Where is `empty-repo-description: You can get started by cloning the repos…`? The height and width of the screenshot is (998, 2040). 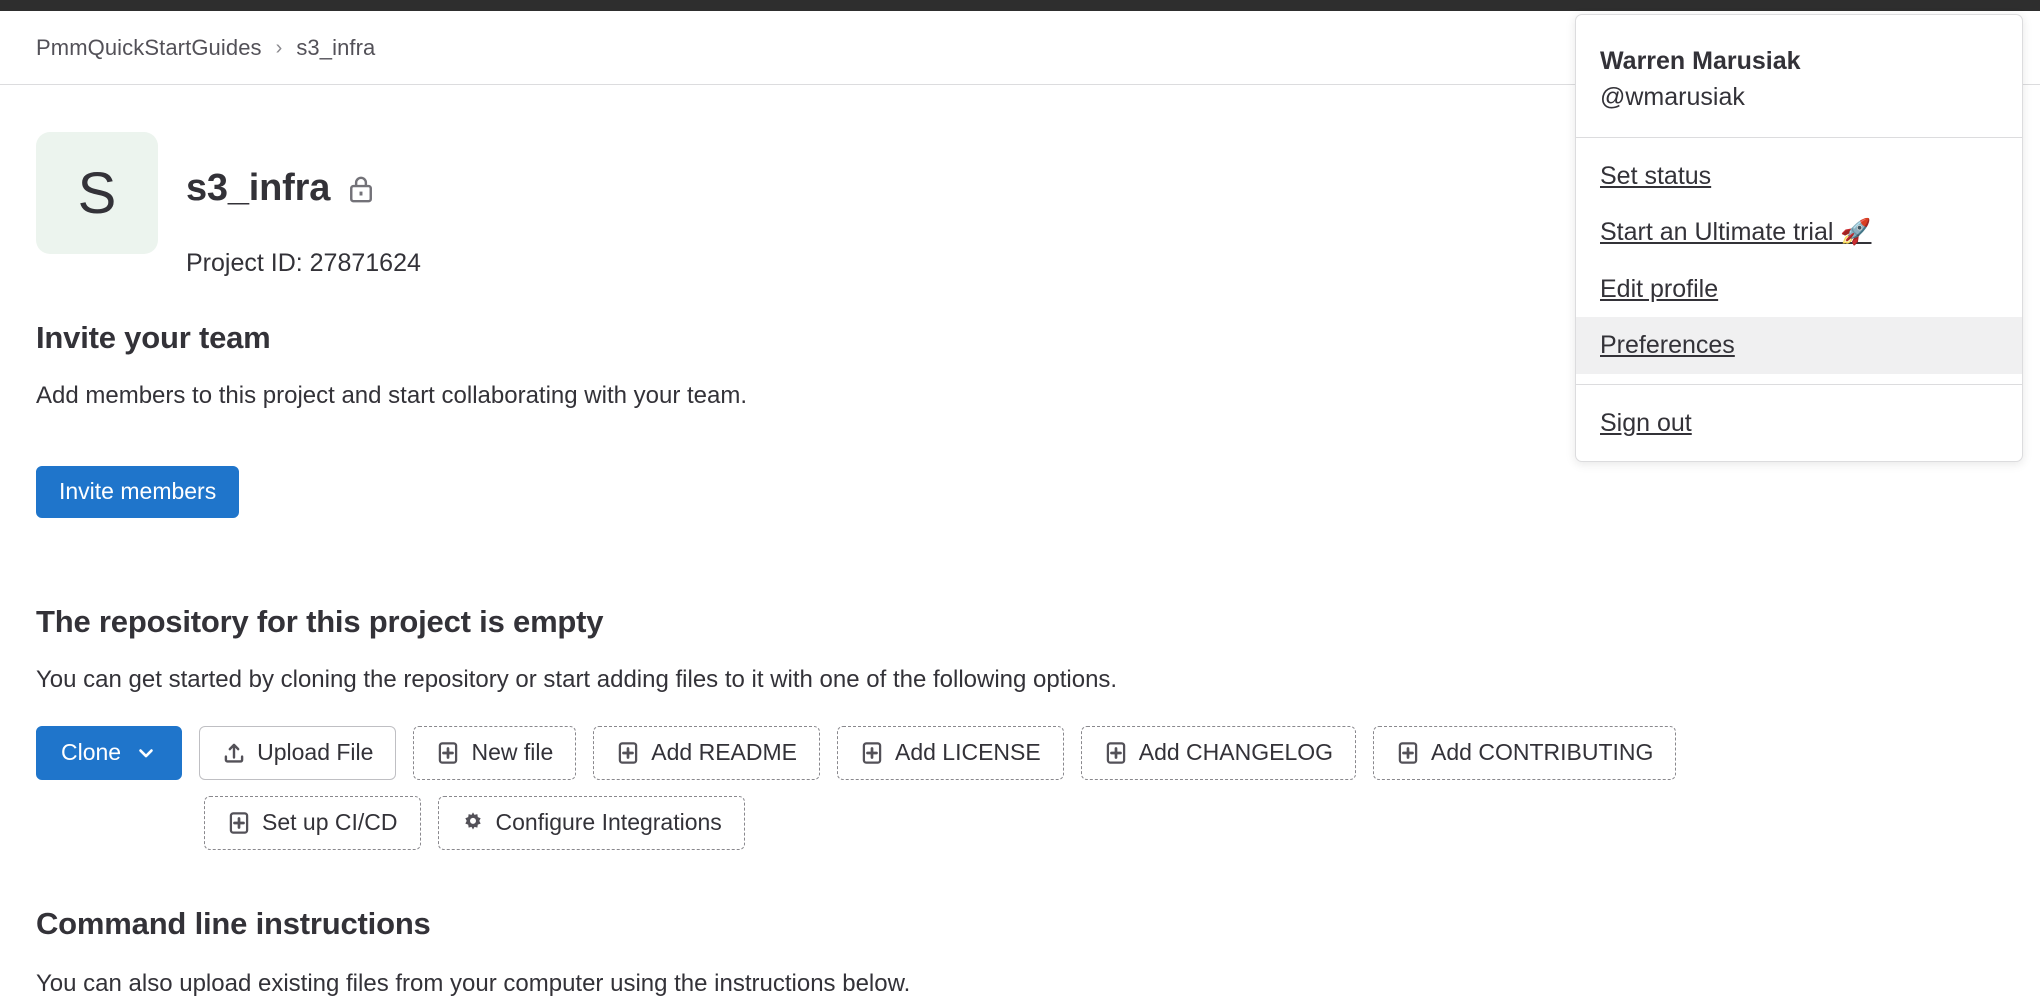 empty-repo-description: You can get started by cloning the repos… is located at coordinates (577, 679).